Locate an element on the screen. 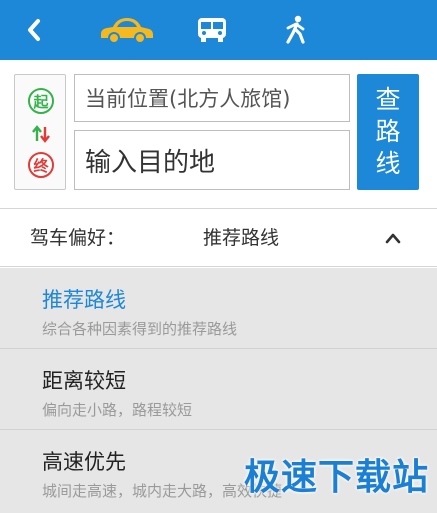 The height and width of the screenshot is (513, 437). option-subtitle: 综合各种因素得到的推荐路线 is located at coordinates (140, 329).